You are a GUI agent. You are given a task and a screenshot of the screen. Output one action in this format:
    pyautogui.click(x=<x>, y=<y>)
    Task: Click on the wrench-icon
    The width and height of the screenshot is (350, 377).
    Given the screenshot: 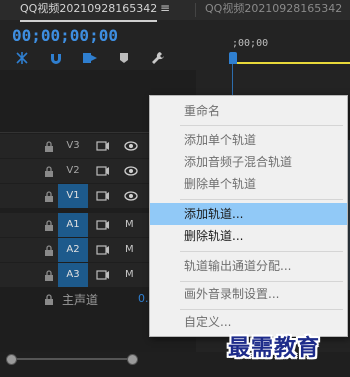 What is the action you would take?
    pyautogui.click(x=158, y=58)
    